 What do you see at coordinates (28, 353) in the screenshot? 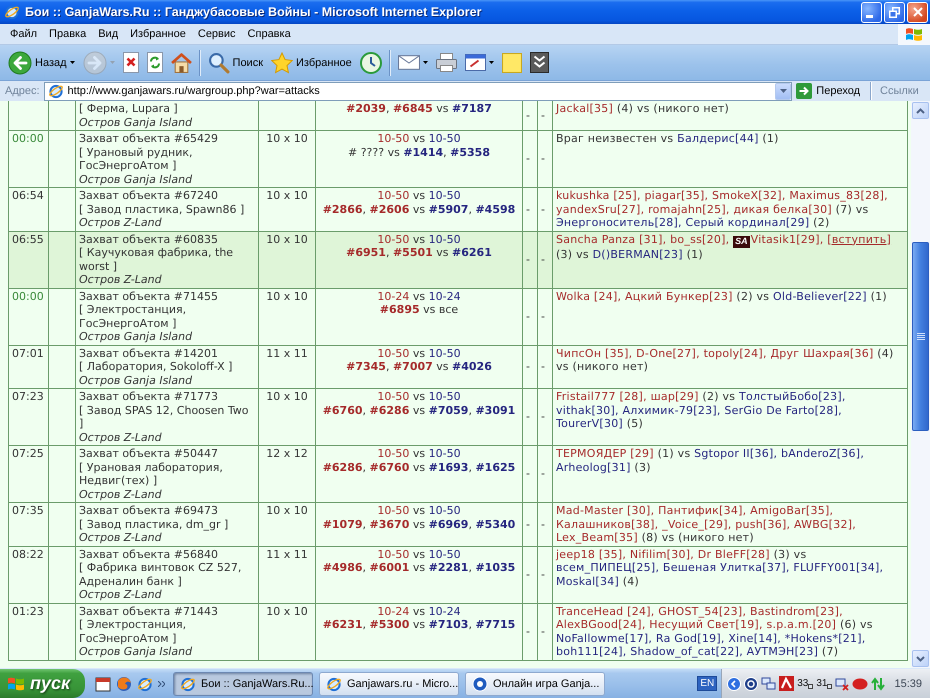
I see `start-time: 07:01` at bounding box center [28, 353].